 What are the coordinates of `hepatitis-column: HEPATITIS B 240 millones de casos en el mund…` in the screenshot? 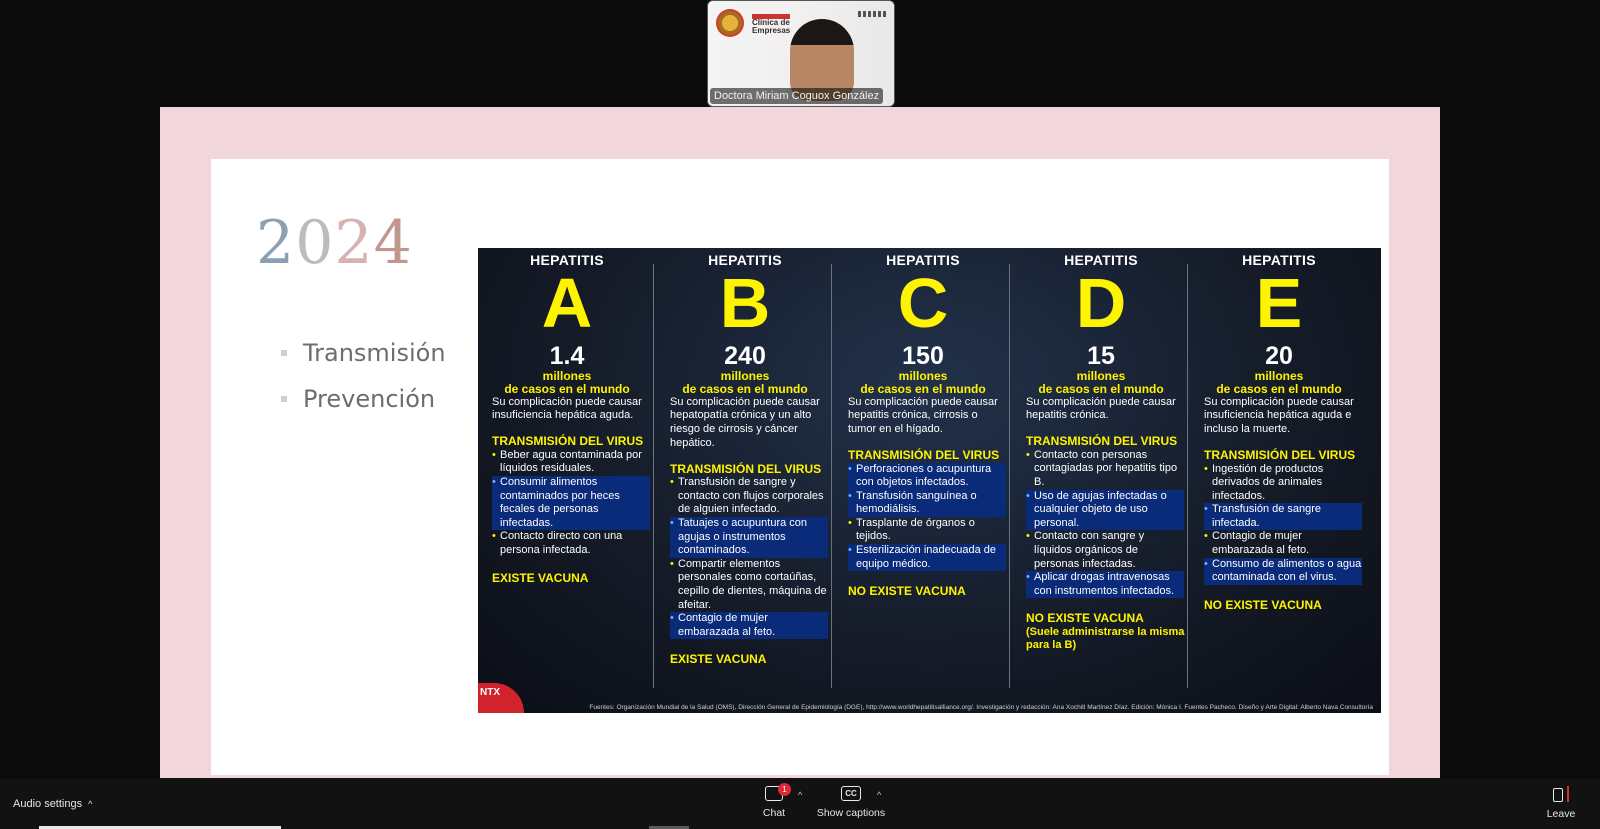 It's located at (743, 468).